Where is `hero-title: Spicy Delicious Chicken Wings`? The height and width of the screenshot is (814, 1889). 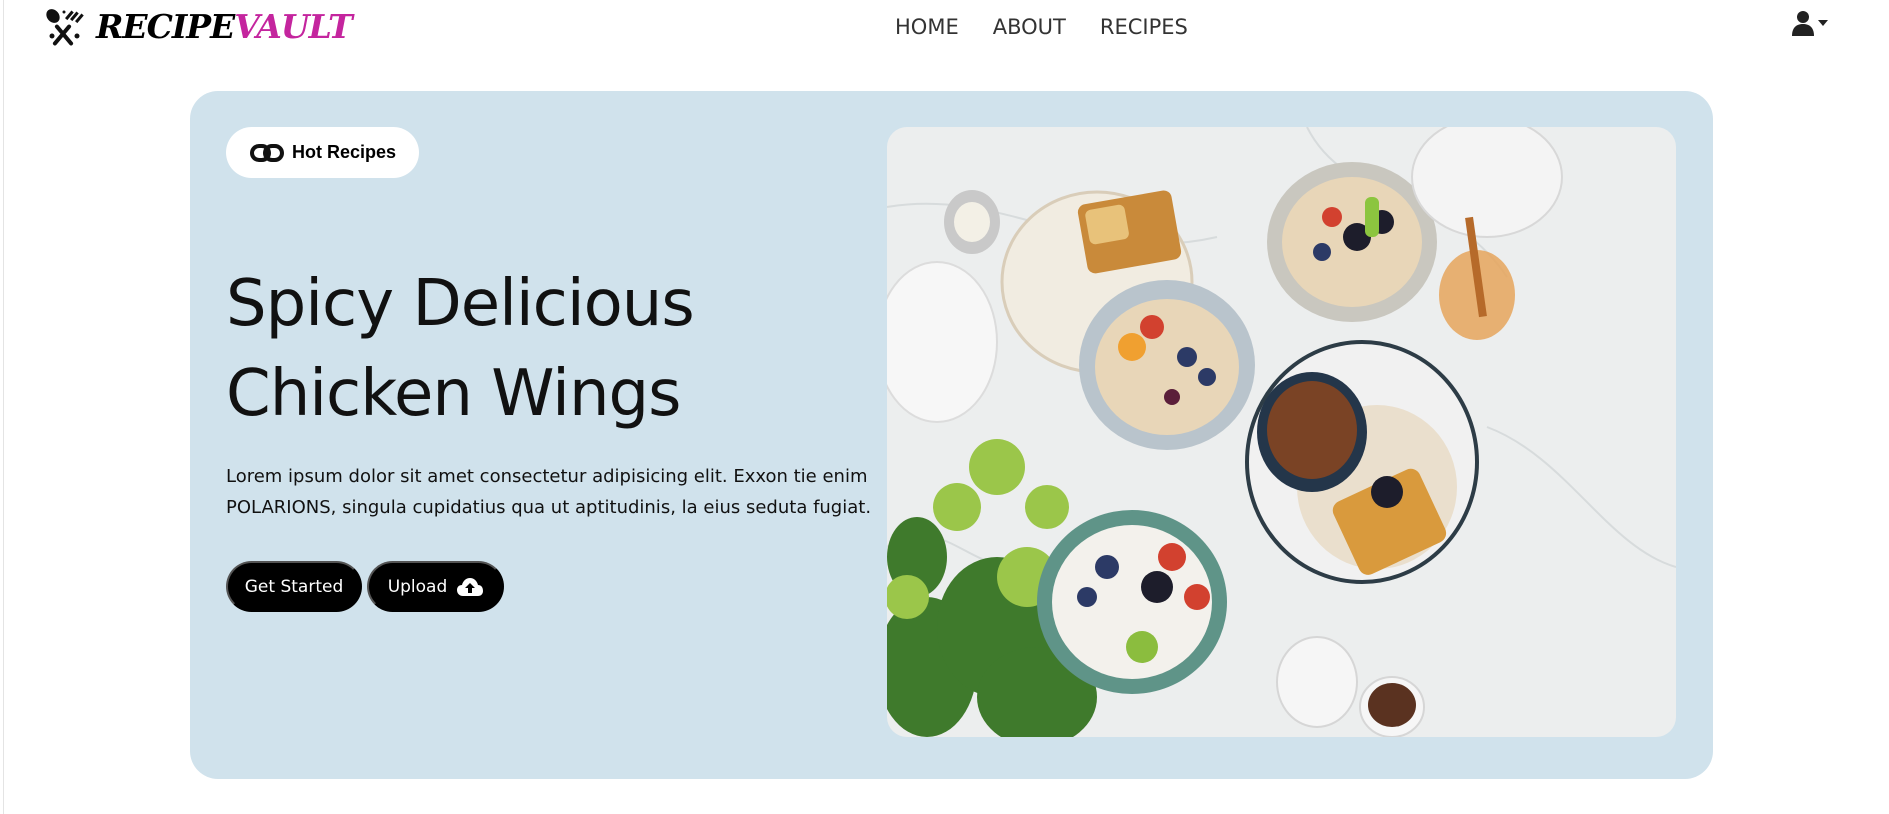 hero-title: Spicy Delicious Chicken Wings is located at coordinates (536, 349).